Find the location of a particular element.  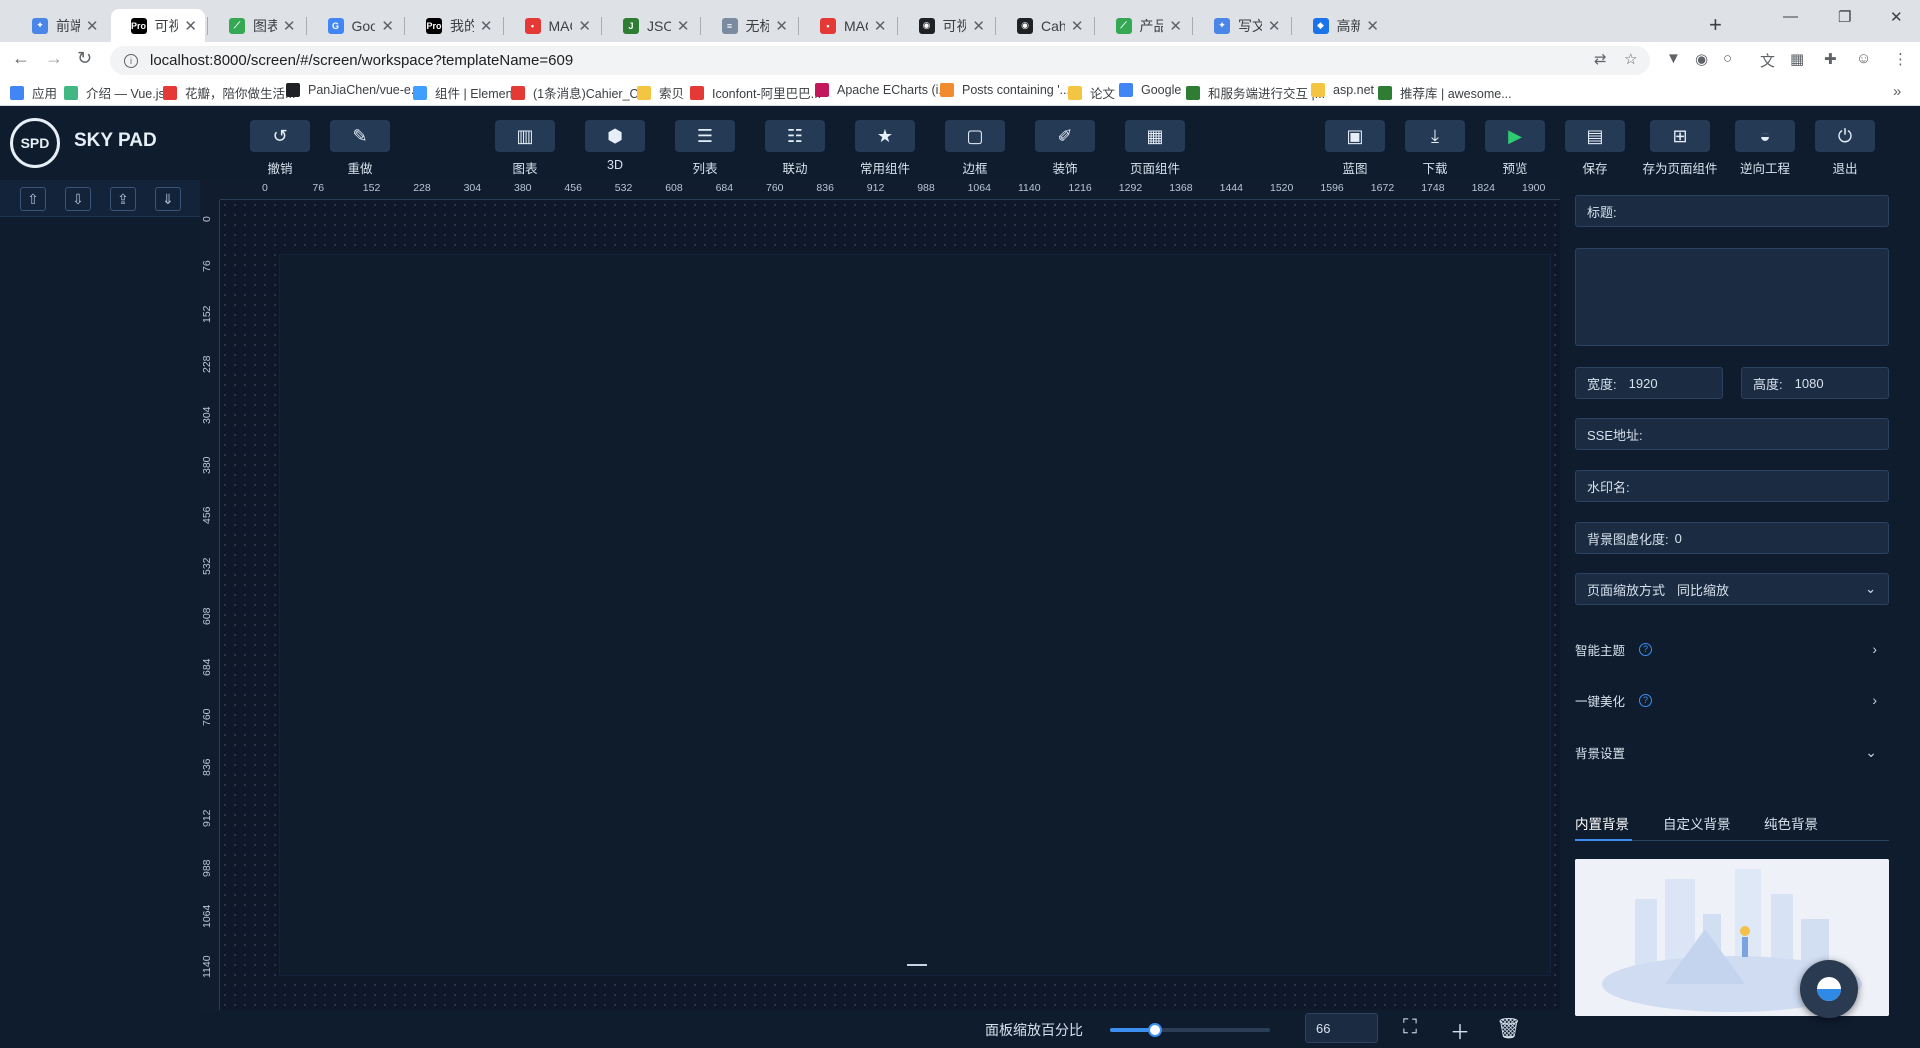

tab-builtin-bg: 内置背景 is located at coordinates (1602, 823).